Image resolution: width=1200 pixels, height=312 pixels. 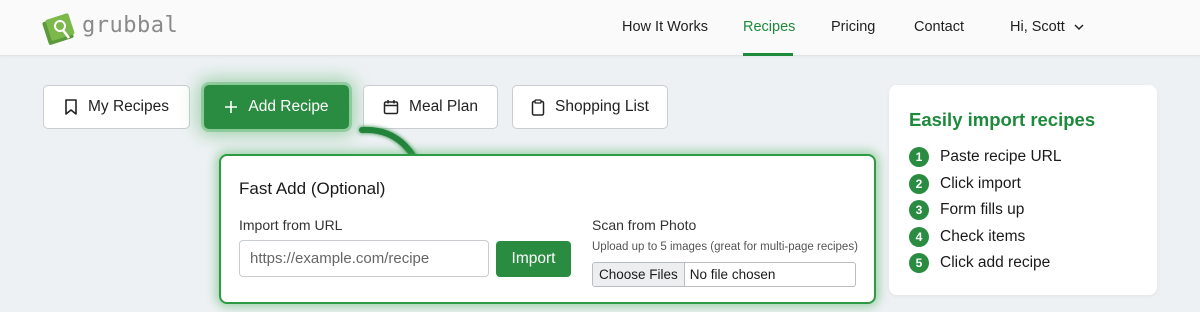 What do you see at coordinates (919, 157) in the screenshot?
I see `step-number-badge: 1` at bounding box center [919, 157].